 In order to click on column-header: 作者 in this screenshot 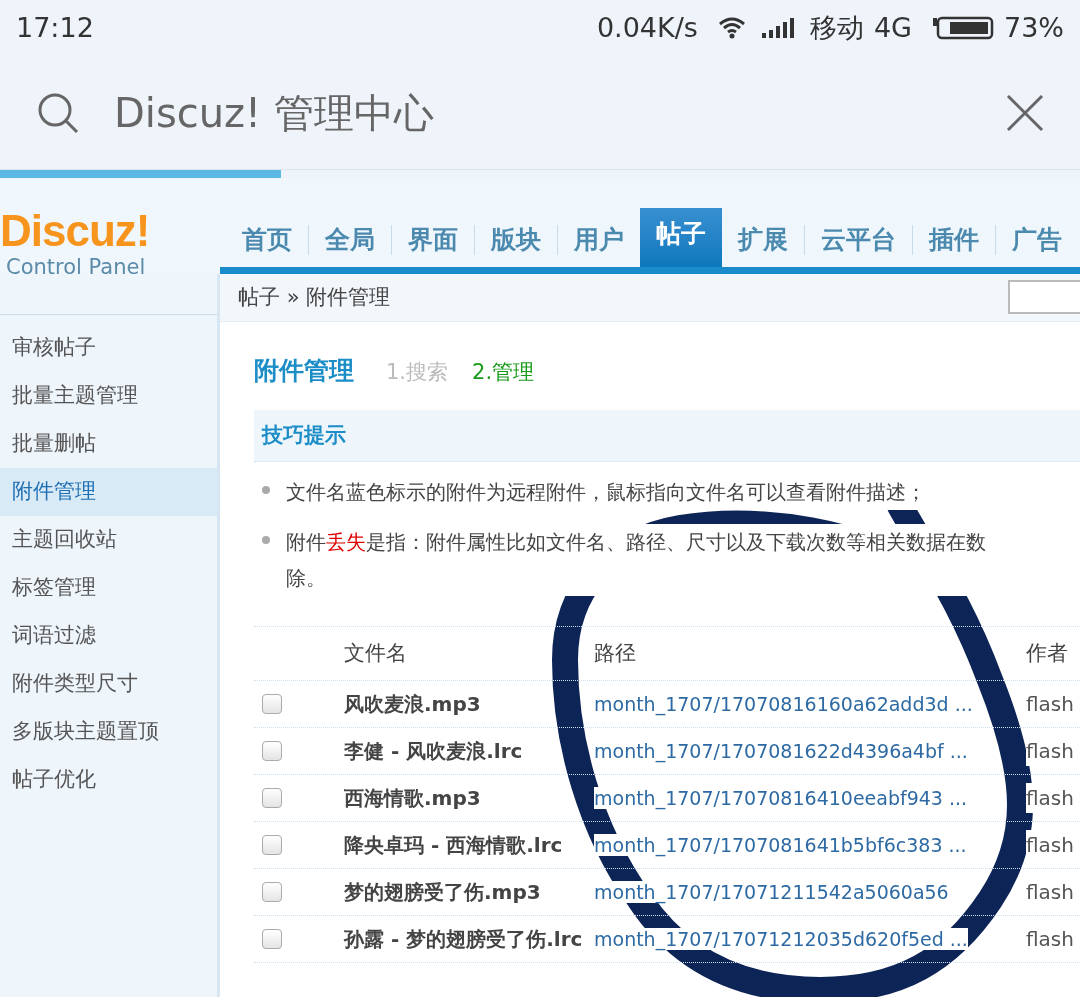, I will do `click(1047, 653)`.